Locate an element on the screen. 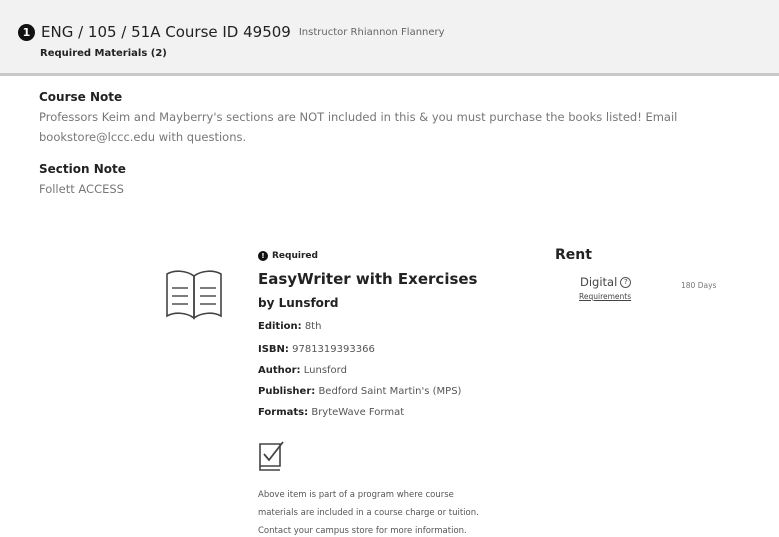 This screenshot has height=537, width=779. field-value: Lunsford is located at coordinates (325, 370).